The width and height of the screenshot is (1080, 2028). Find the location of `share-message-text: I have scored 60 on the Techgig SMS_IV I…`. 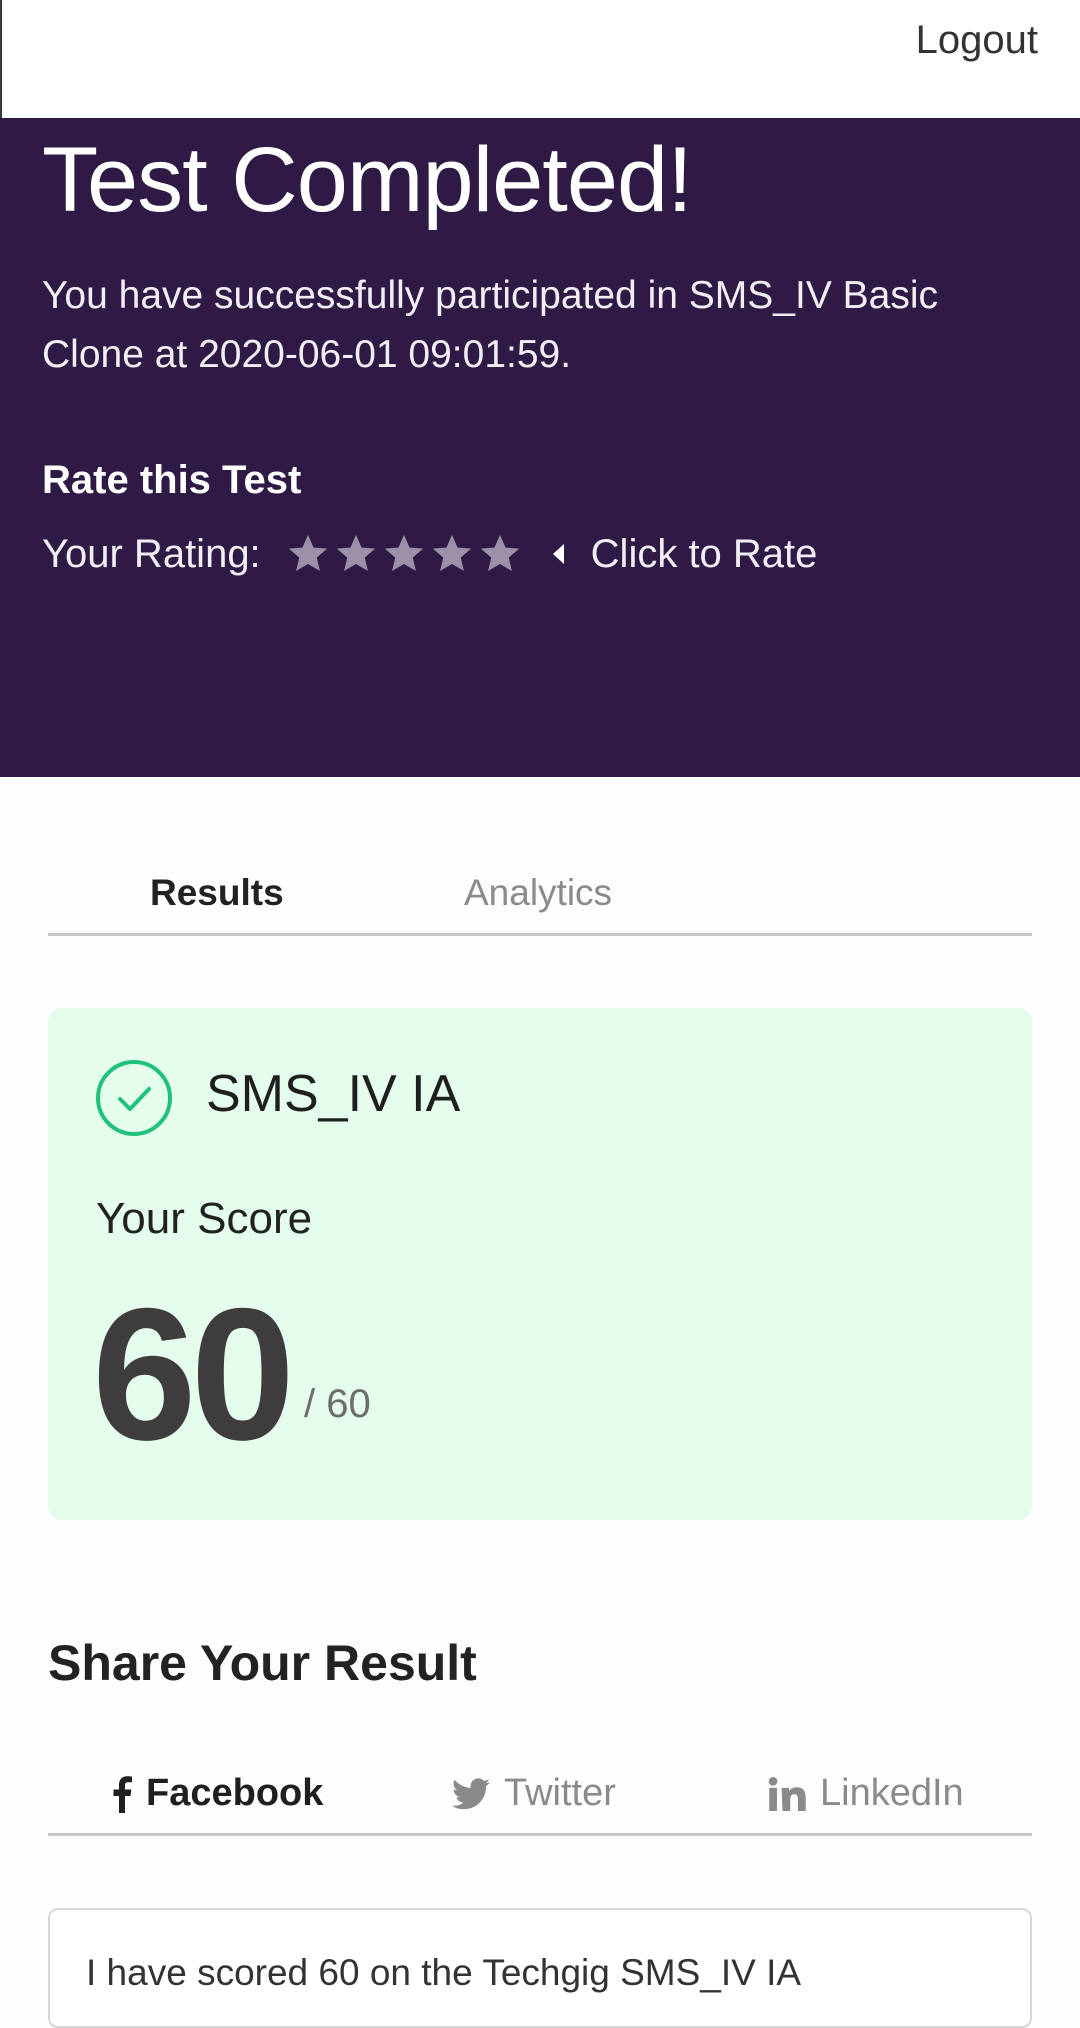

share-message-text: I have scored 60 on the Techgig SMS_IV I… is located at coordinates (444, 1972).